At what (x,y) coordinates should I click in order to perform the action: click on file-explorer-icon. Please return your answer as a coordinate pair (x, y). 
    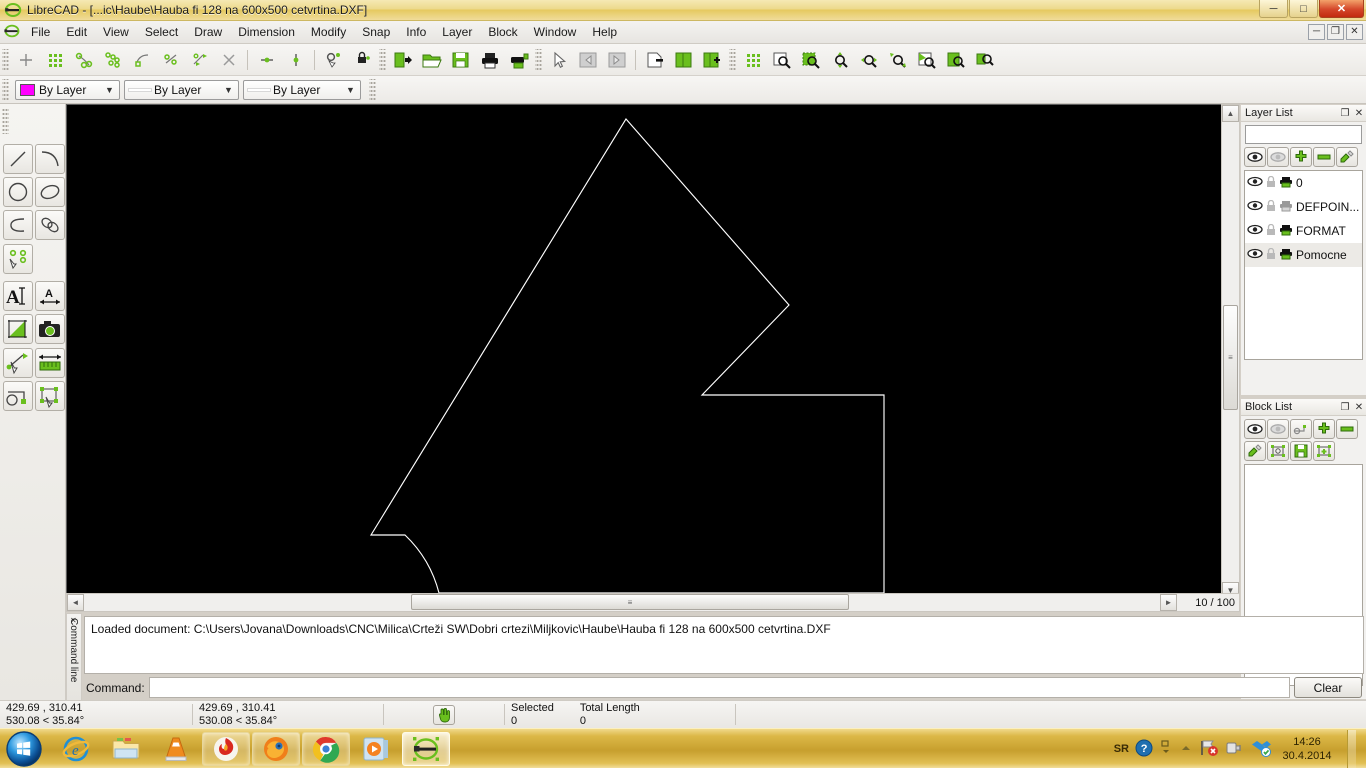
    Looking at the image, I should click on (126, 749).